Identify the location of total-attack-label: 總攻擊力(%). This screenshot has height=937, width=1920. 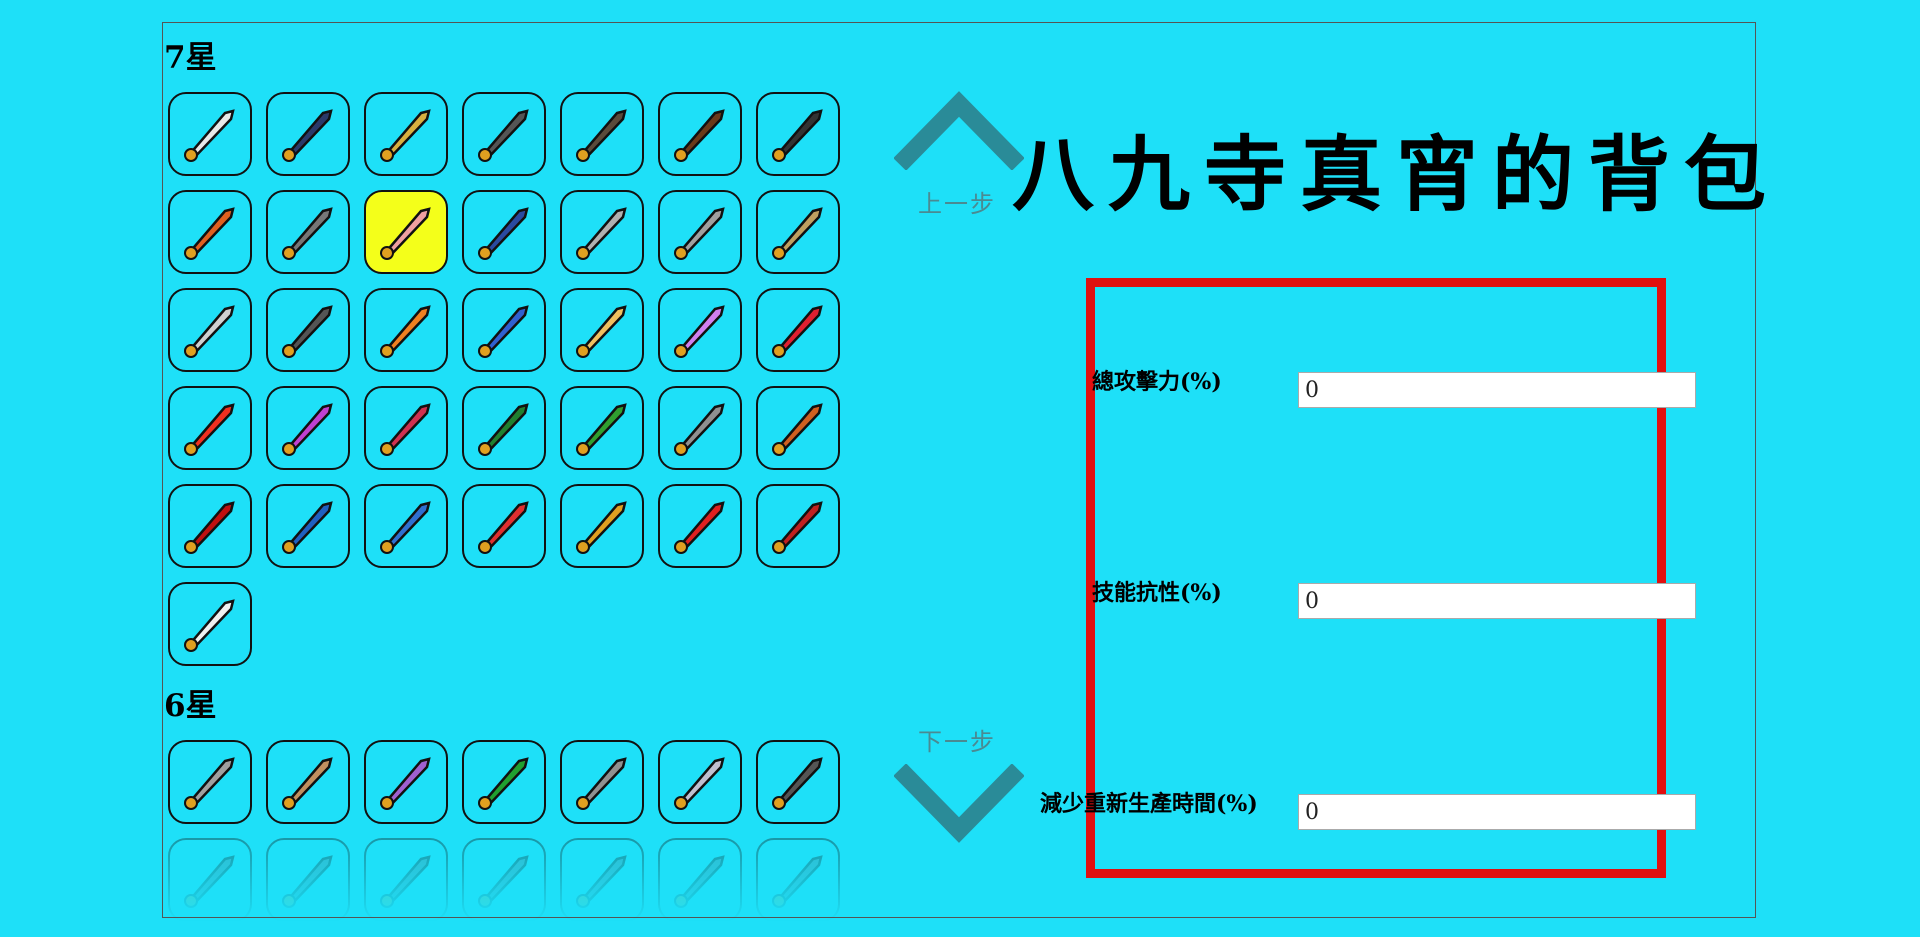
(1157, 382).